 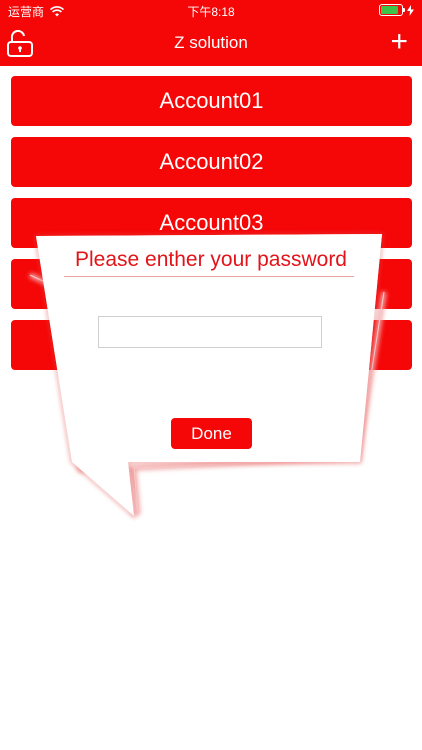 I want to click on dialog-title: Please enther your password, so click(x=211, y=259).